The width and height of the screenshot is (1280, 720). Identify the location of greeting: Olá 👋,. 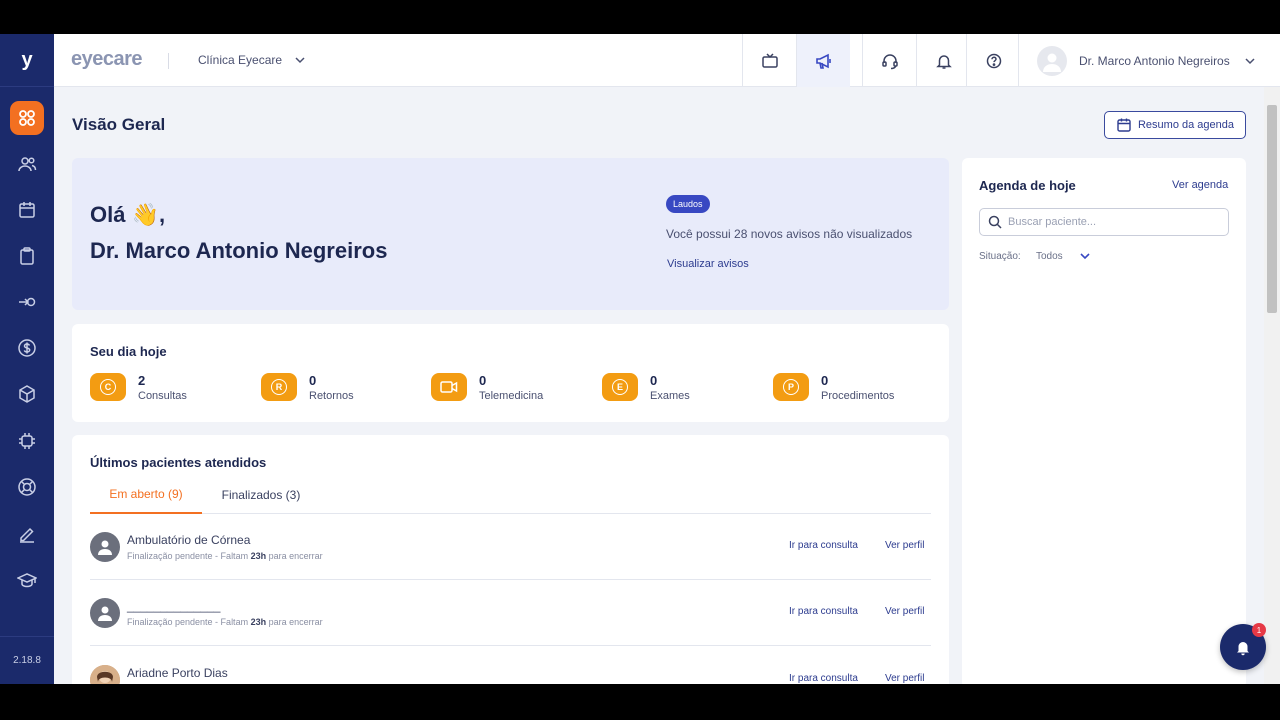
(127, 215).